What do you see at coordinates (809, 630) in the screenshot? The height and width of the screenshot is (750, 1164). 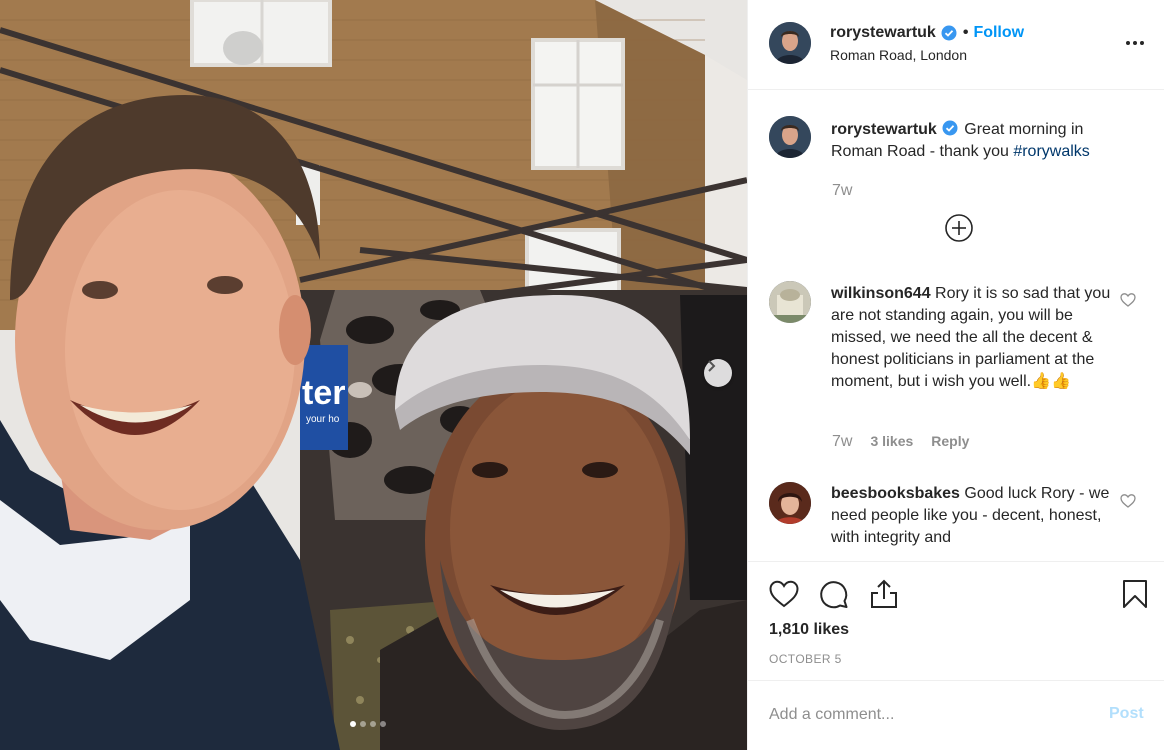 I see `likes-count: 1,810 likes` at bounding box center [809, 630].